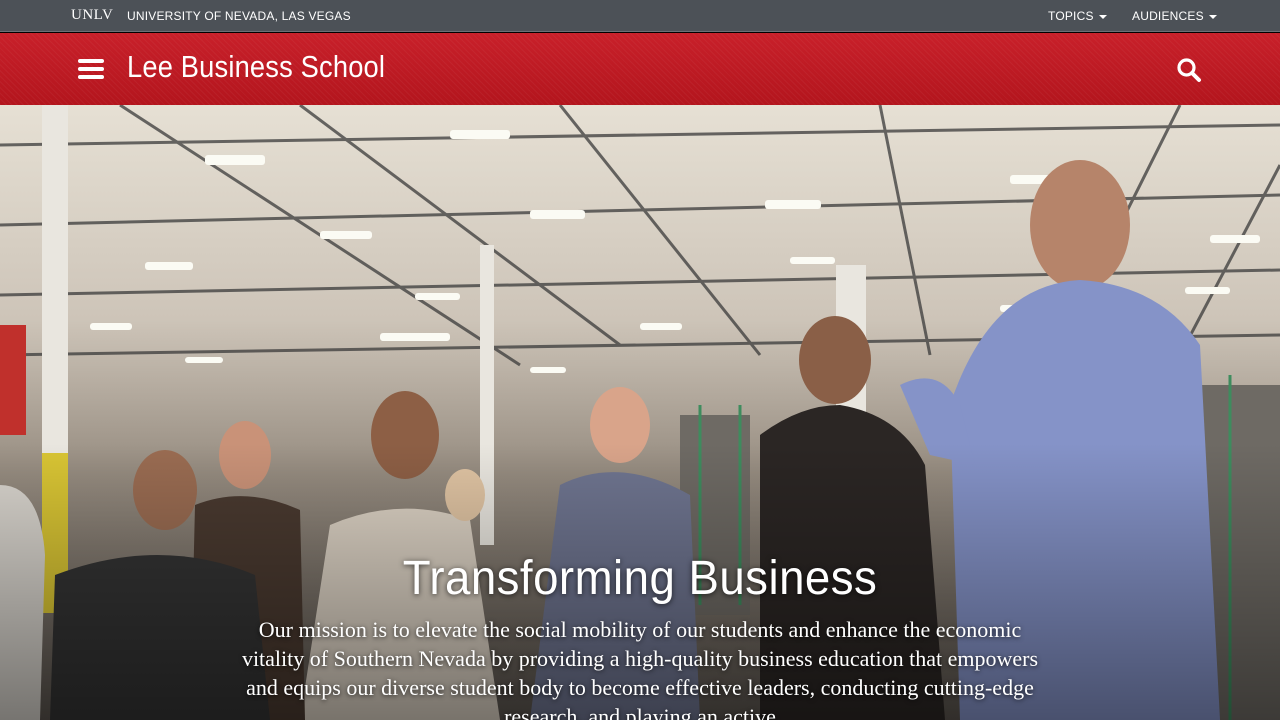 This screenshot has height=720, width=1280. Describe the element at coordinates (640, 578) in the screenshot. I see `hero-title: Transforming Business` at that location.